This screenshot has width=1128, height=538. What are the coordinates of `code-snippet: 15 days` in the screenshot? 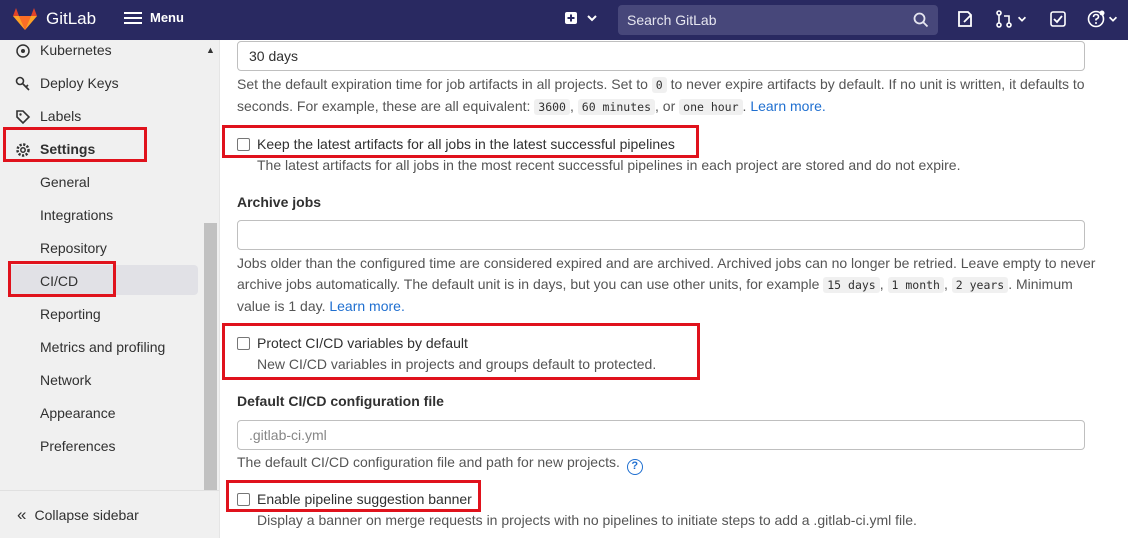 It's located at (851, 285).